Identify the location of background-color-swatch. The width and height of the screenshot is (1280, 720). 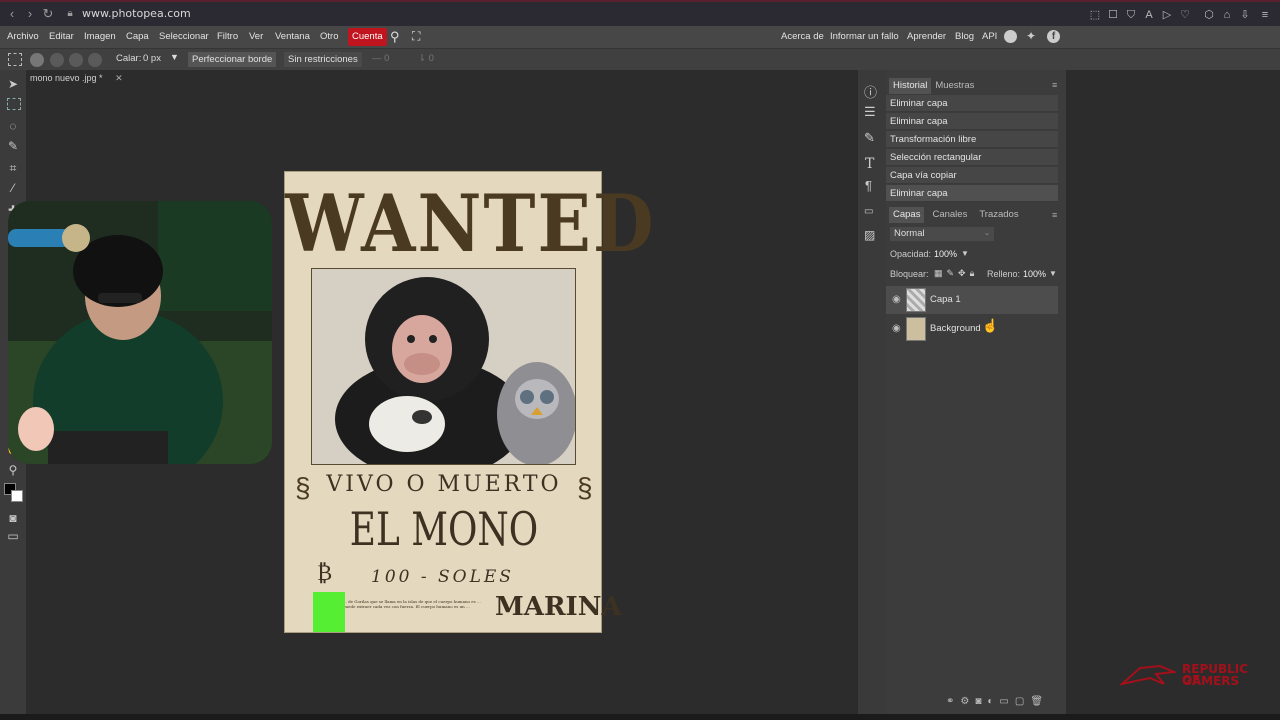
(17, 496).